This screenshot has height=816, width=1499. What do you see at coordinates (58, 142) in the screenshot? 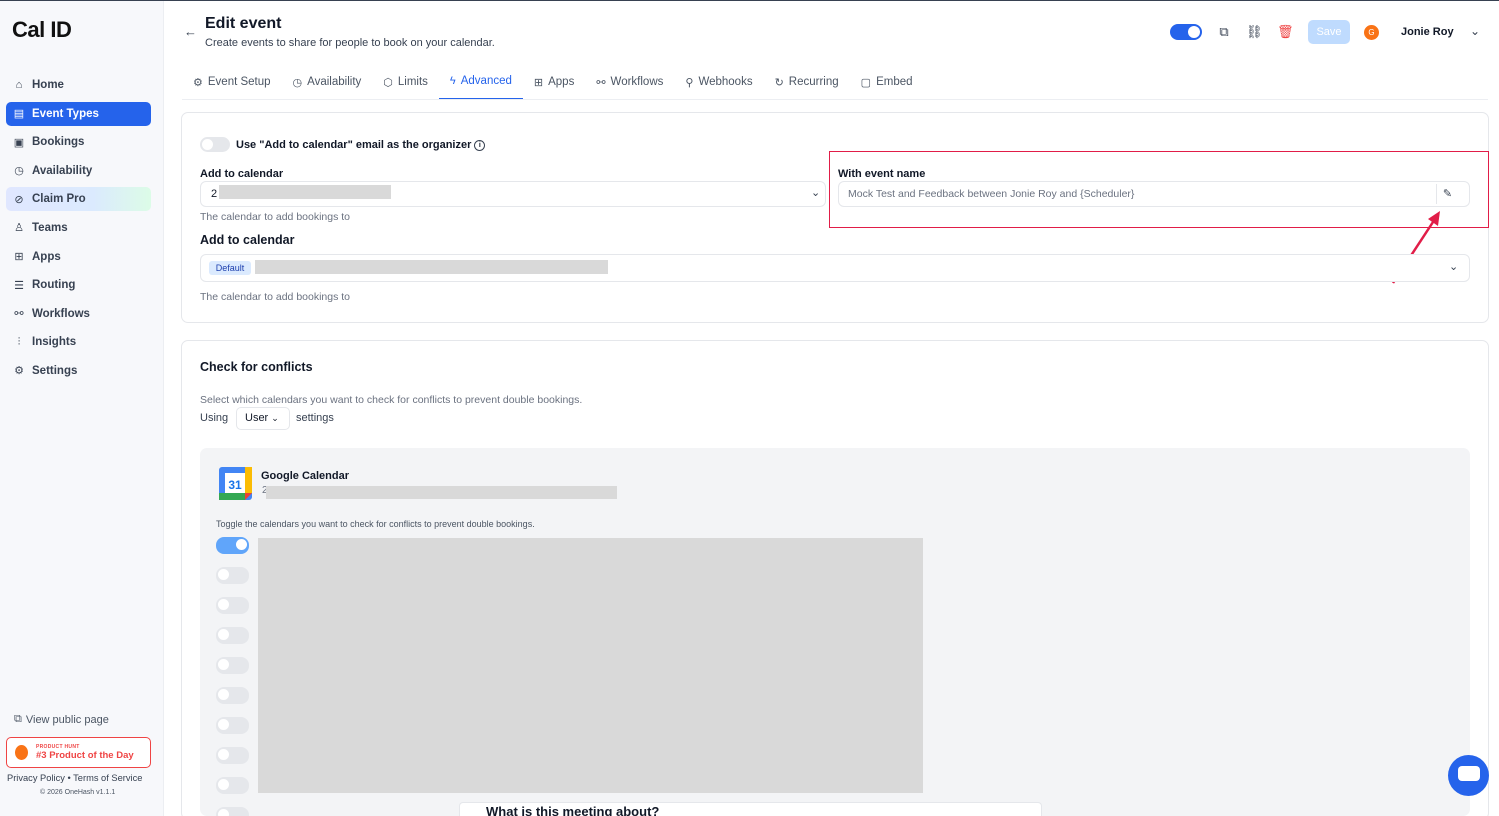
I see `sidebar-item-label: Bookings` at bounding box center [58, 142].